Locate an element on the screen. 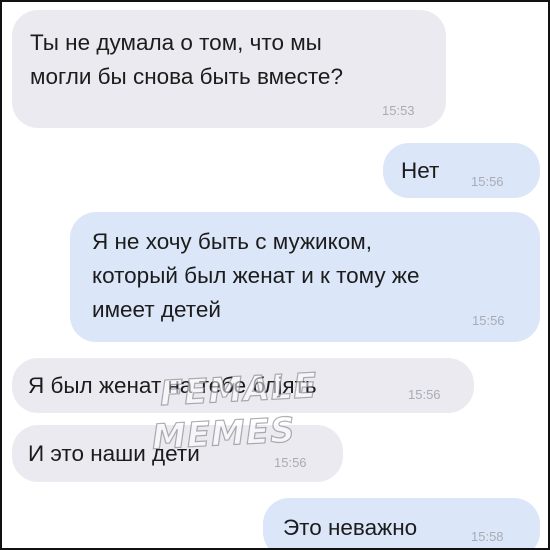 This screenshot has height=550, width=550. message-text-line: имеет детей is located at coordinates (156, 309).